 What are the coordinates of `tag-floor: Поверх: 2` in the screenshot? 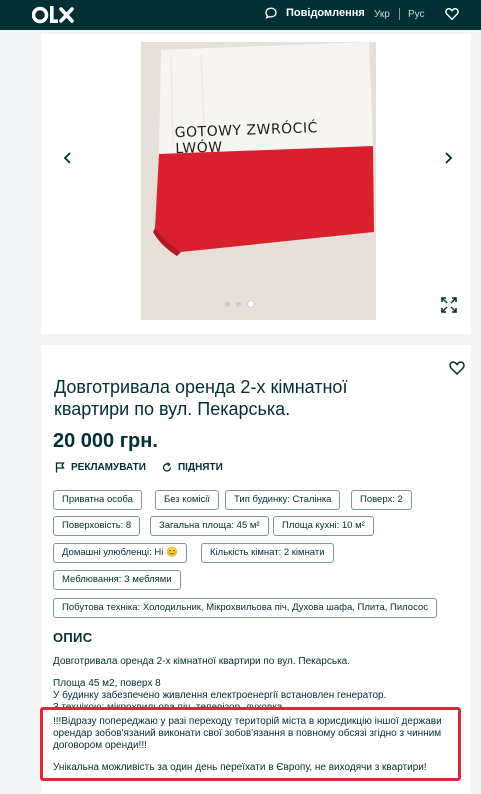 It's located at (381, 500).